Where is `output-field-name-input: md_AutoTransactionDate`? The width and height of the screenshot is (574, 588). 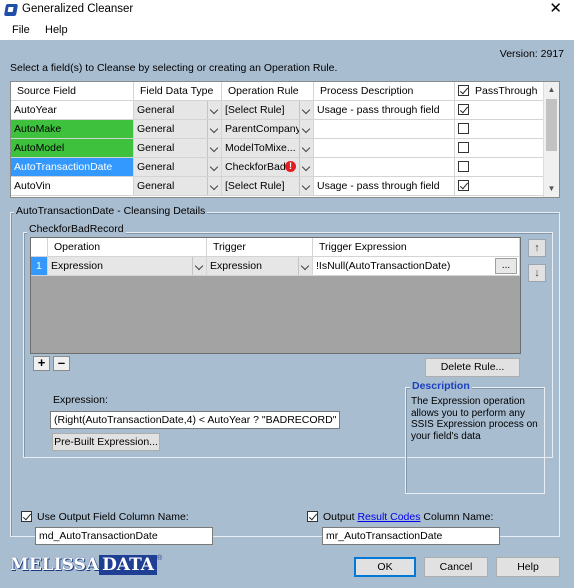
output-field-name-input: md_AutoTransactionDate is located at coordinates (124, 536).